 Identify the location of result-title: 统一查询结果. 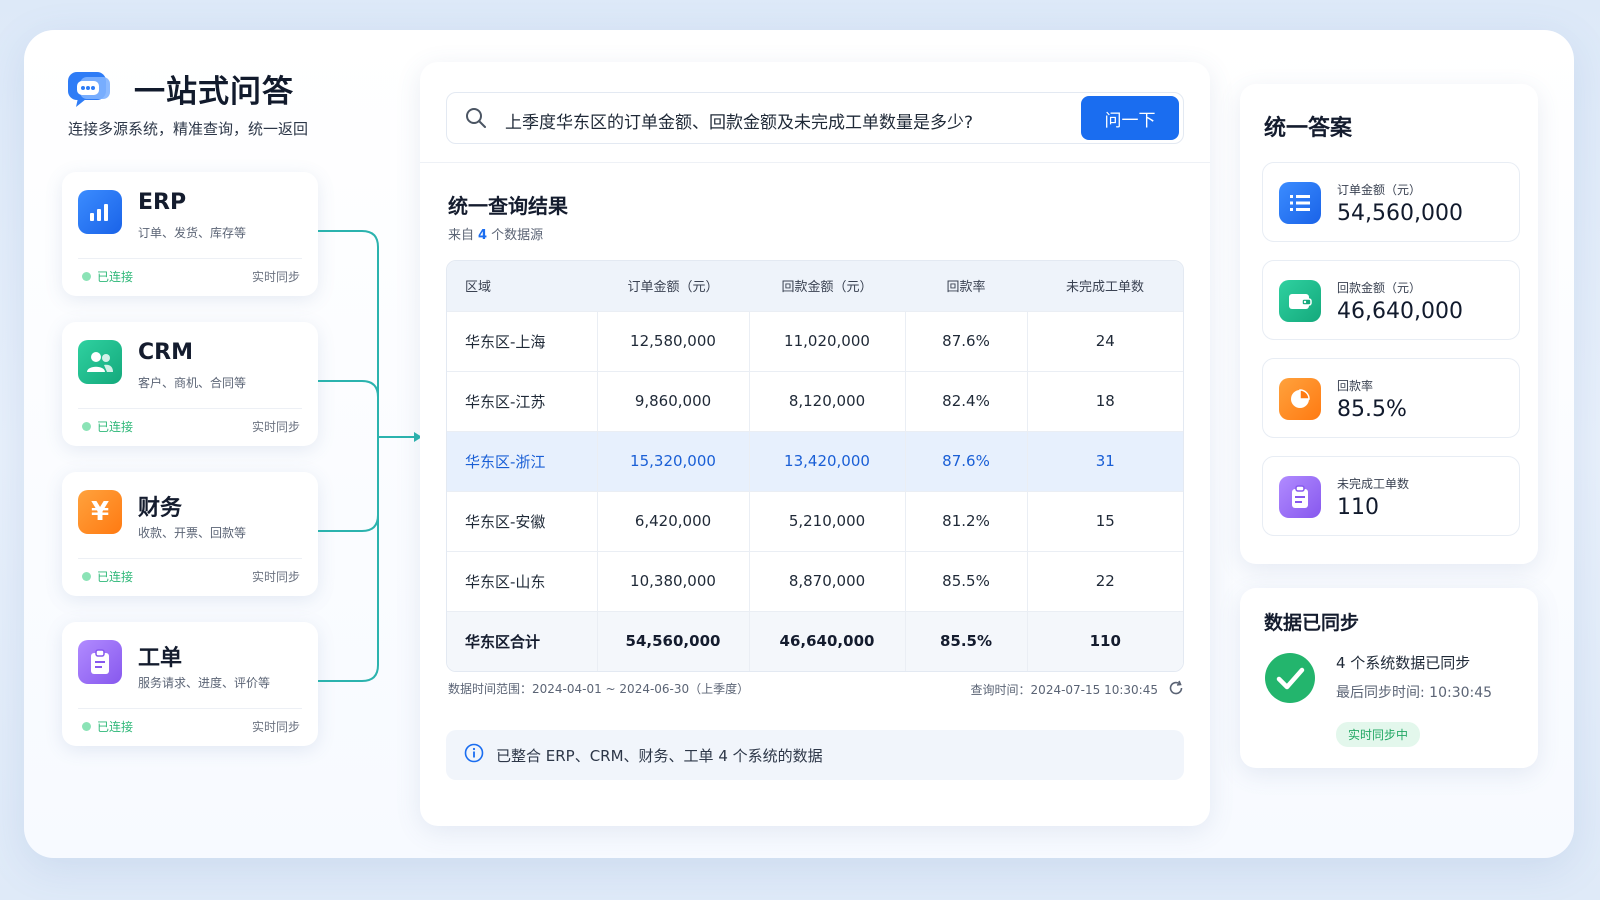
(508, 206).